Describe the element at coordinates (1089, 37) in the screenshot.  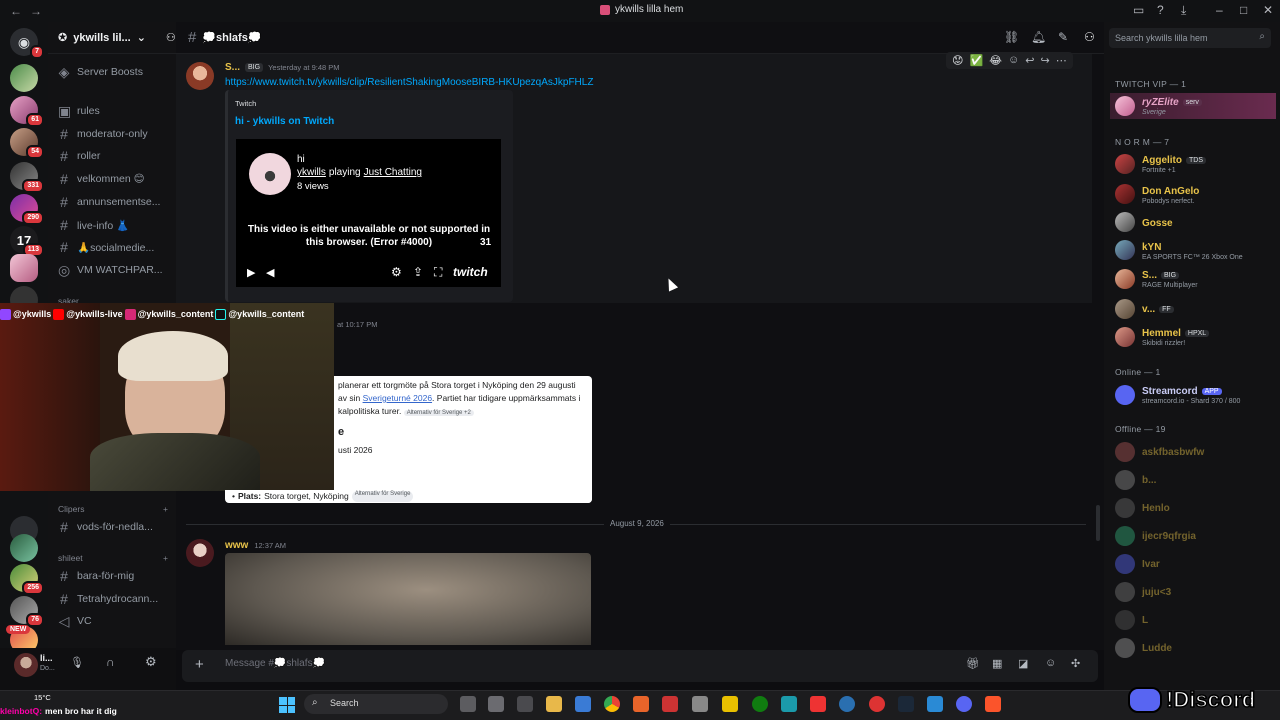
I see `member-list-icon: ⚇` at that location.